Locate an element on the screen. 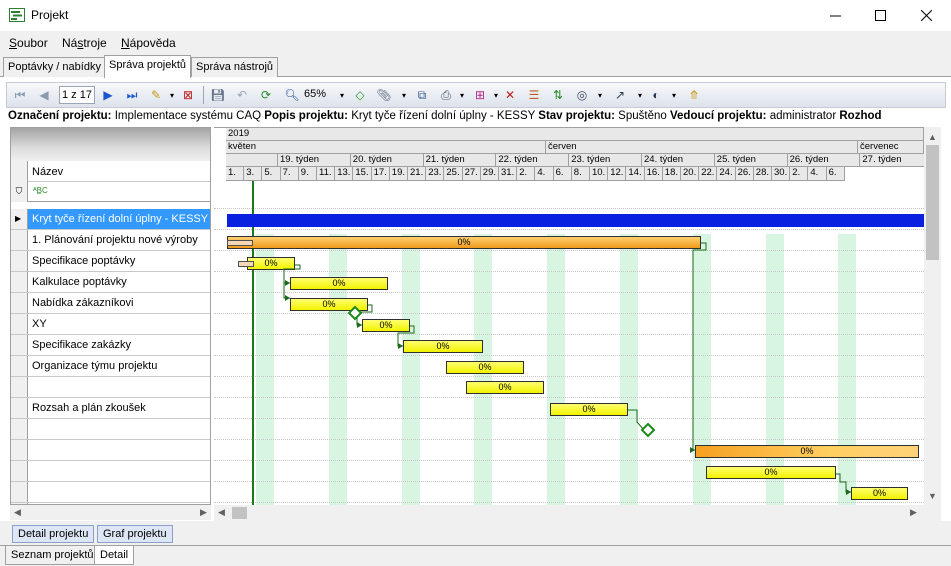 The image size is (951, 566). menu-napoveda: Nápověda is located at coordinates (148, 43).